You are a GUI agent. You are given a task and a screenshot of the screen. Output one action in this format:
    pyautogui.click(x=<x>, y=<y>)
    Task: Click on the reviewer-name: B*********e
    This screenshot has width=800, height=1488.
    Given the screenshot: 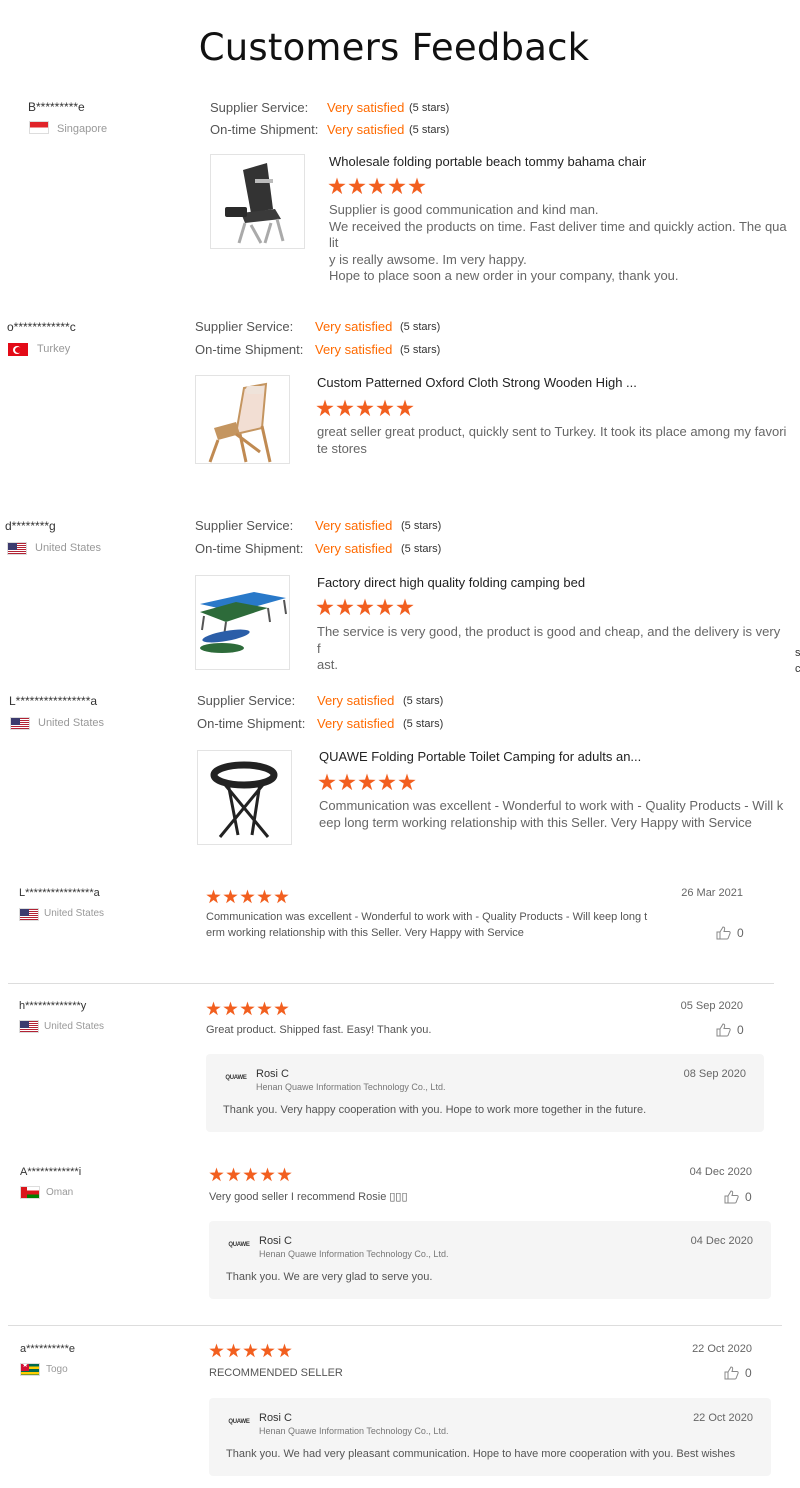 What is the action you would take?
    pyautogui.click(x=56, y=107)
    